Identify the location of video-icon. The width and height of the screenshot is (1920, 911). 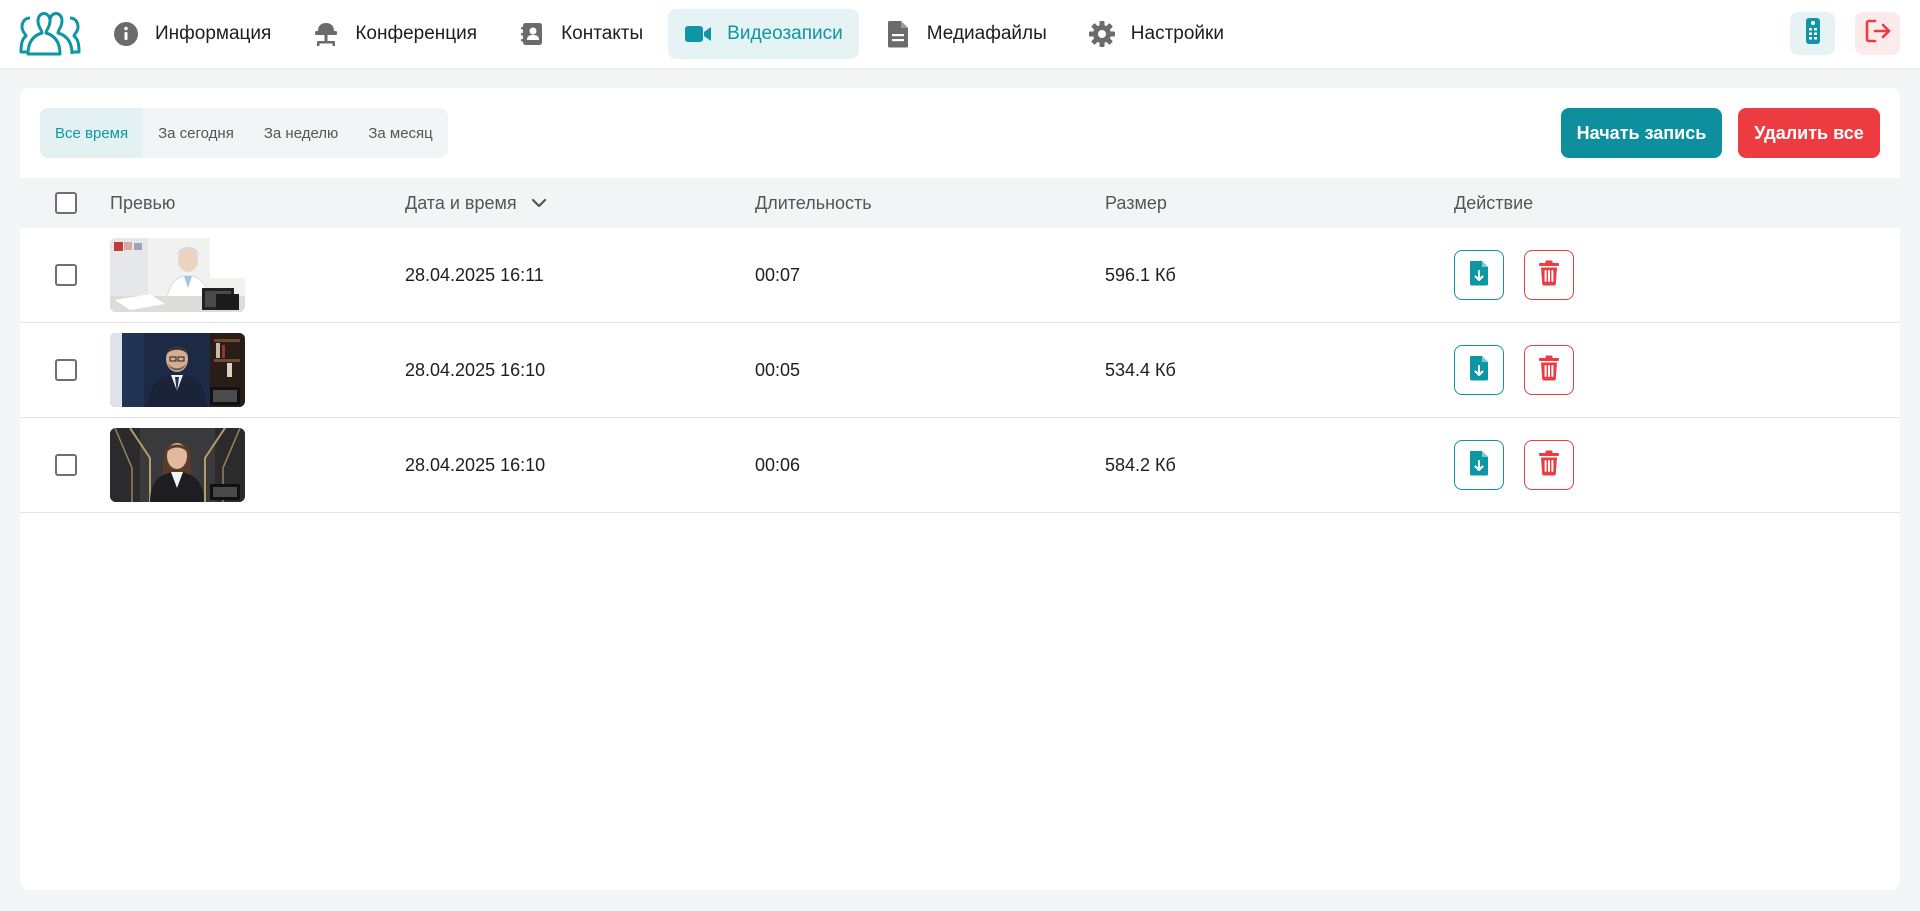
(698, 34).